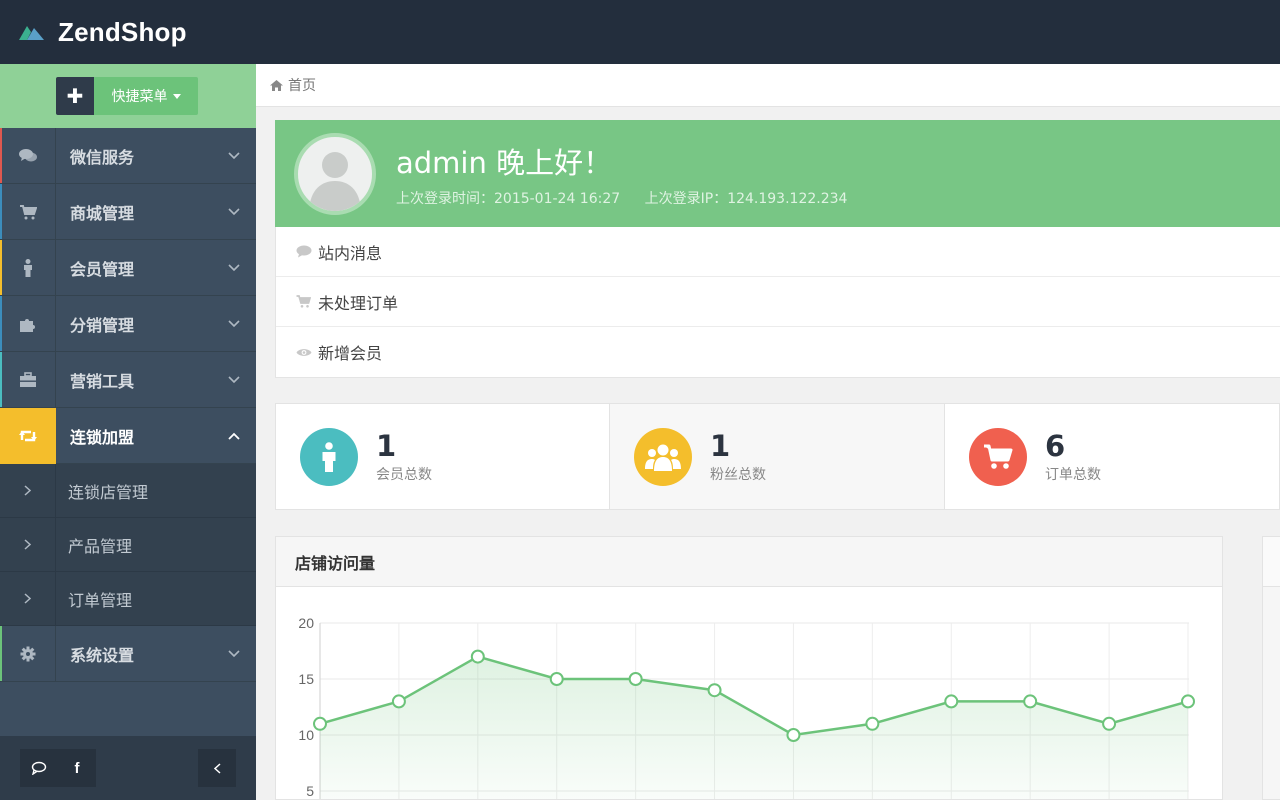  Describe the element at coordinates (28, 653) in the screenshot. I see `gear-icon` at that location.